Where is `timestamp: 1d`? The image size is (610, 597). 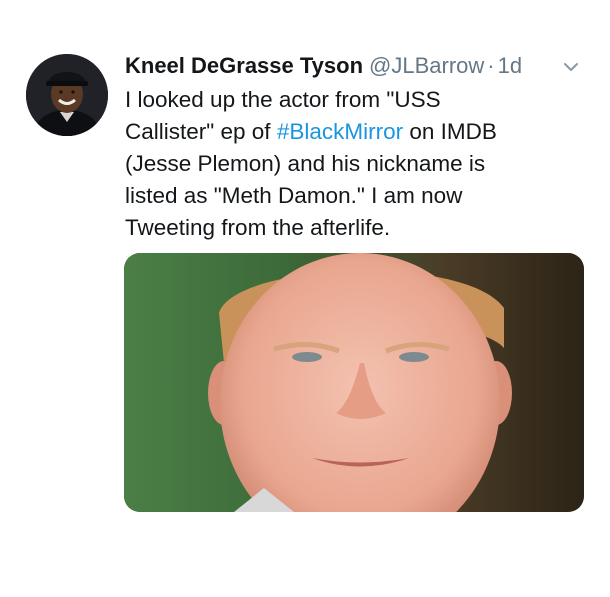
timestamp: 1d is located at coordinates (510, 65).